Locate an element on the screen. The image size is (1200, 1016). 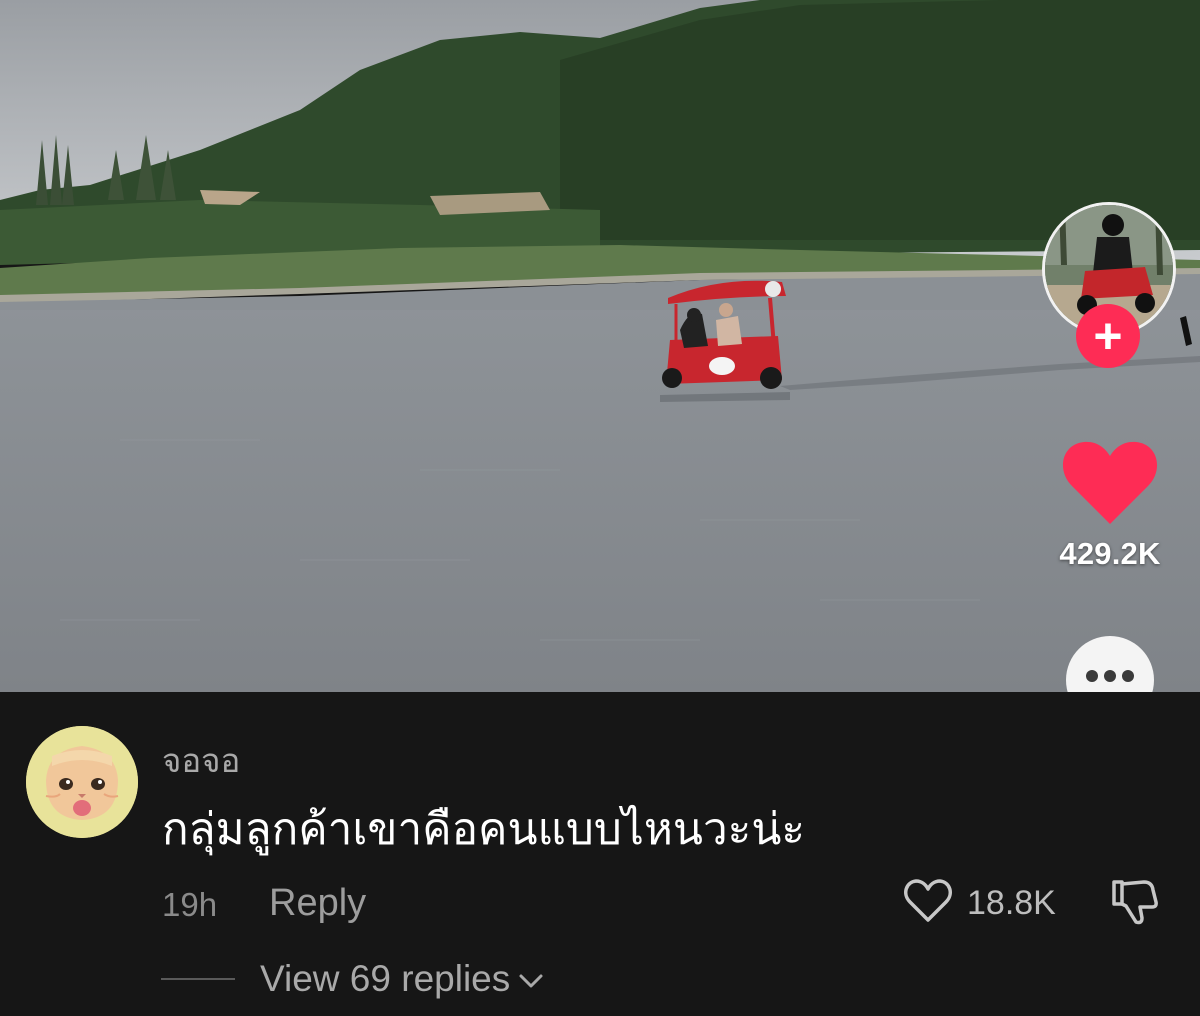
comment-like-button is located at coordinates (928, 901).